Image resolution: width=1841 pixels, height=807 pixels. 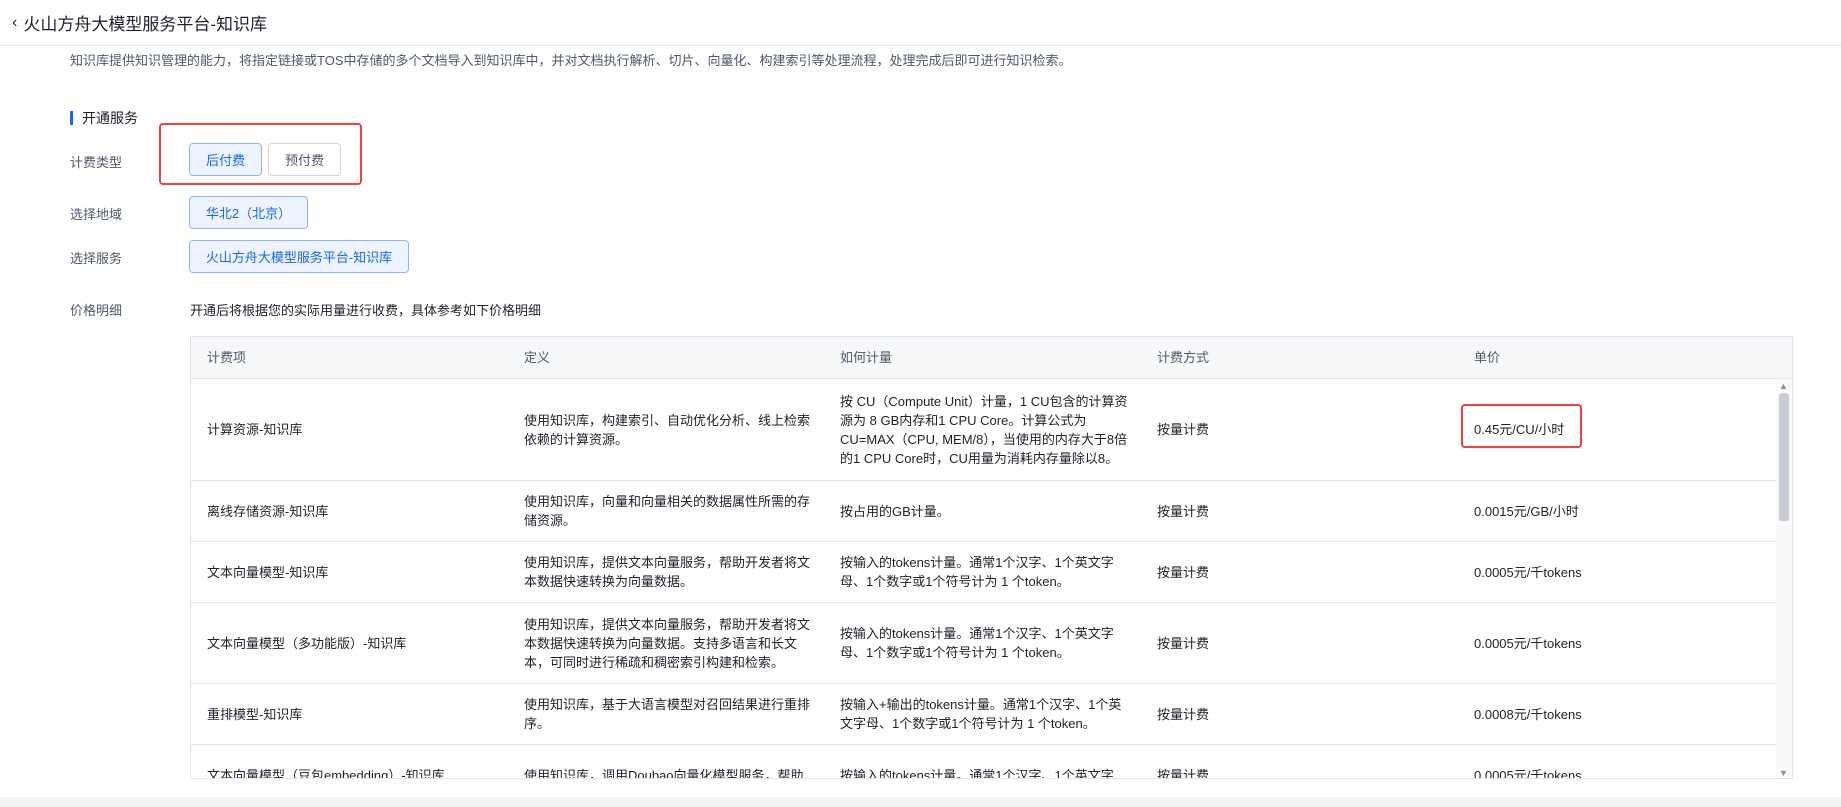 What do you see at coordinates (895, 511) in the screenshot?
I see `cell-metering: 按占用的GB计量。` at bounding box center [895, 511].